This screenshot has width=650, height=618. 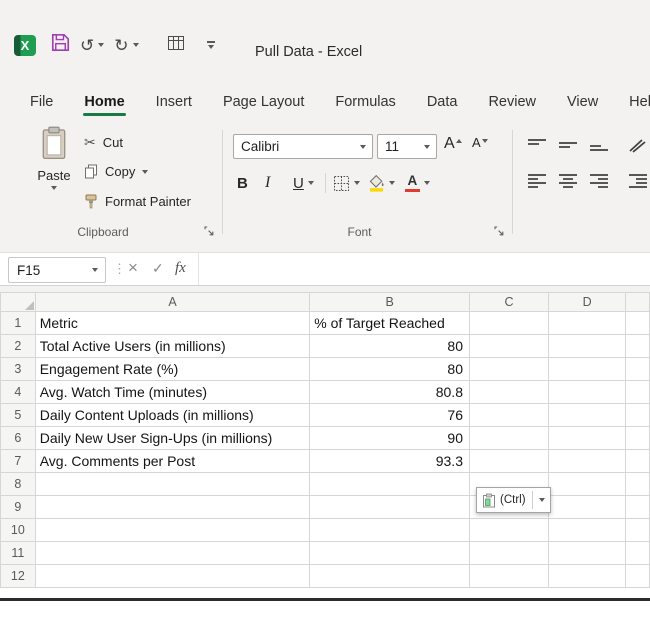 What do you see at coordinates (18, 323) in the screenshot?
I see `row-header-1: 1` at bounding box center [18, 323].